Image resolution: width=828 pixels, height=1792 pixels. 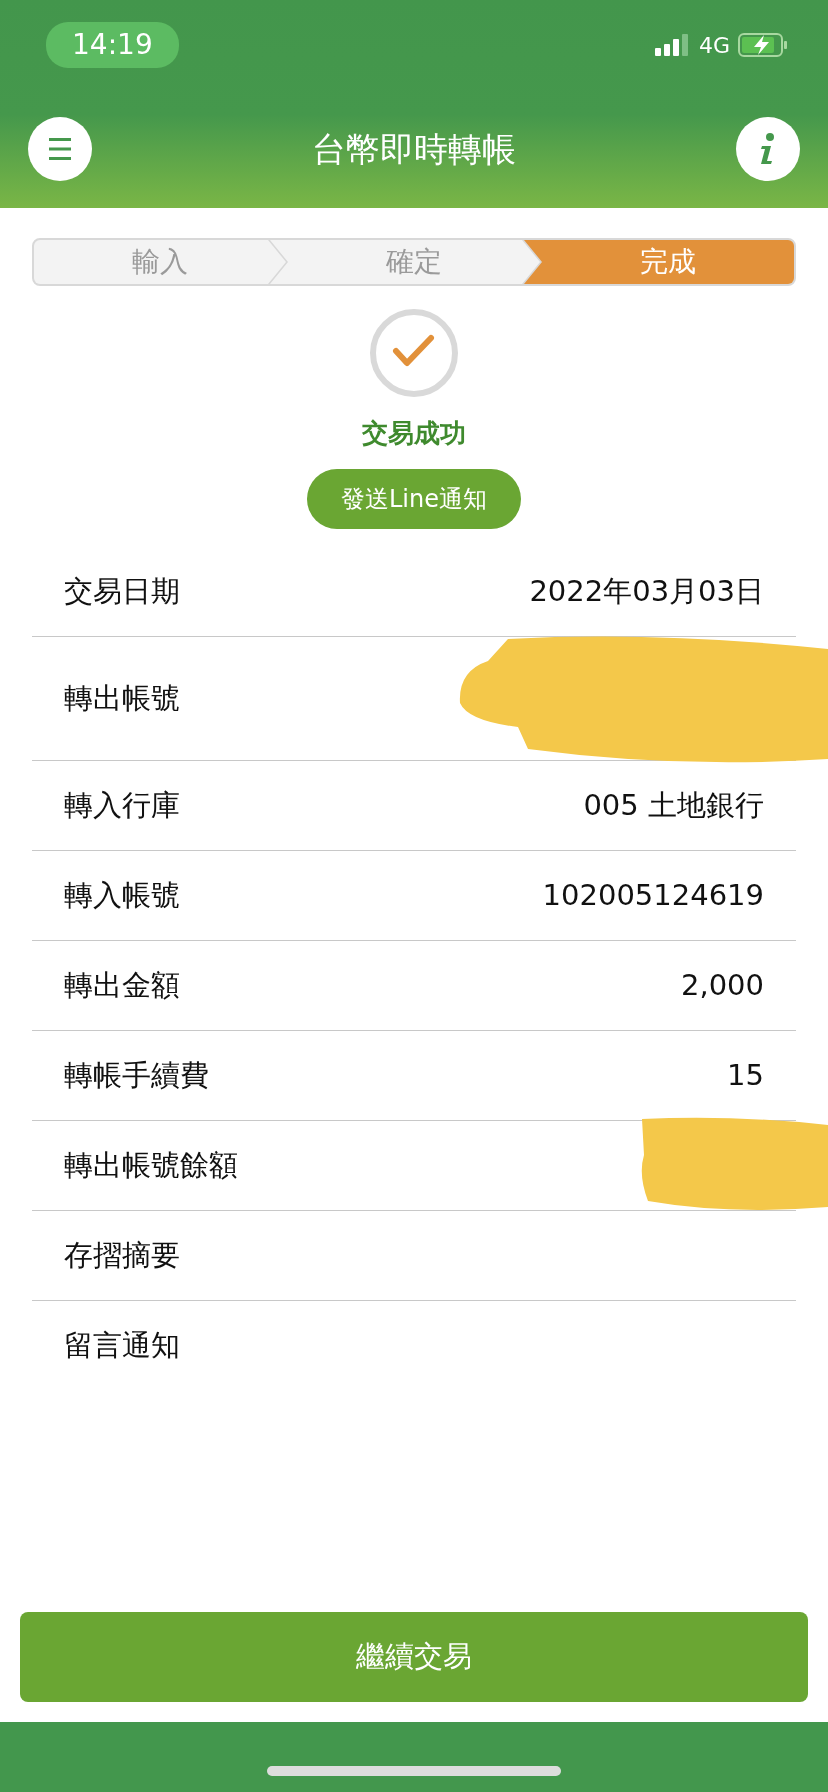 What do you see at coordinates (414, 1657) in the screenshot?
I see `continue-button: 繼續交易` at bounding box center [414, 1657].